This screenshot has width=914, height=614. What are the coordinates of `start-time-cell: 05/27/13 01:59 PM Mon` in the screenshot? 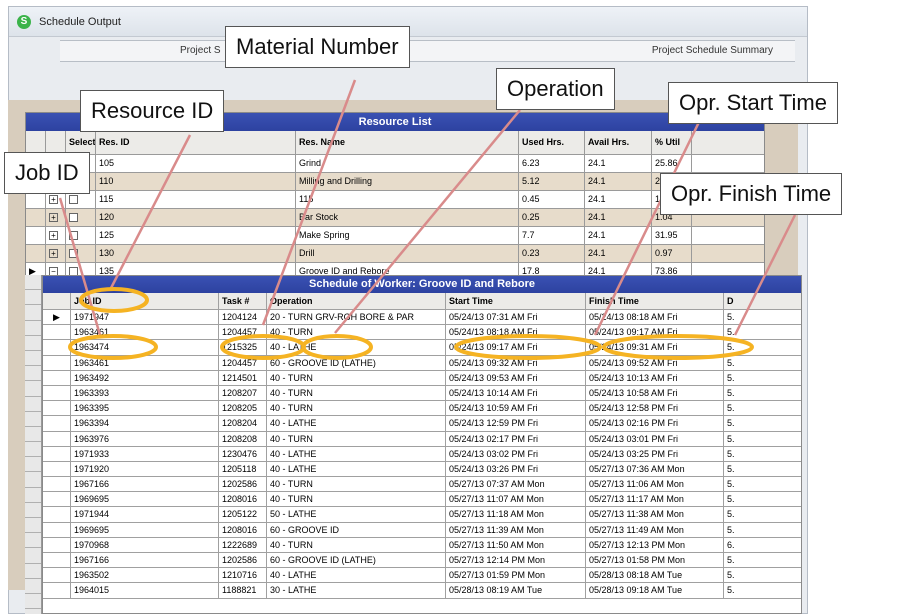 It's located at (516, 575).